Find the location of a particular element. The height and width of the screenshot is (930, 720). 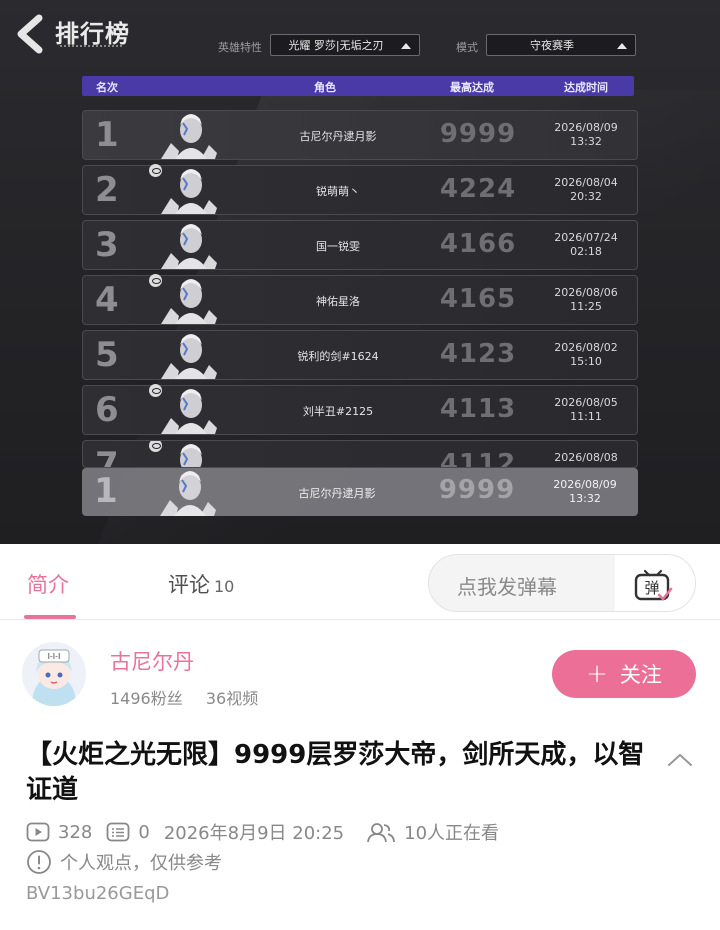

danmaku-placeholder: 点我发弹幕 is located at coordinates (507, 587).